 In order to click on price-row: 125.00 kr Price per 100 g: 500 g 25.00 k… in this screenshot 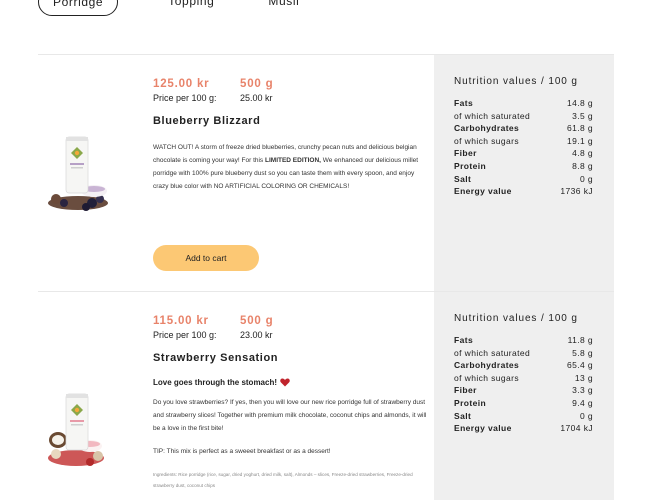, I will do `click(290, 90)`.